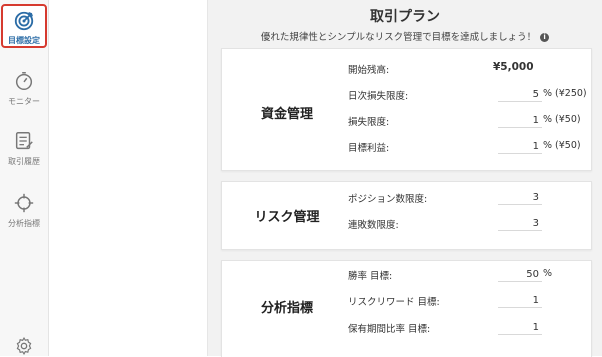  Describe the element at coordinates (24, 178) in the screenshot. I see `icon-rail: 目標設定 モニター 取引履歴 分析指標` at that location.